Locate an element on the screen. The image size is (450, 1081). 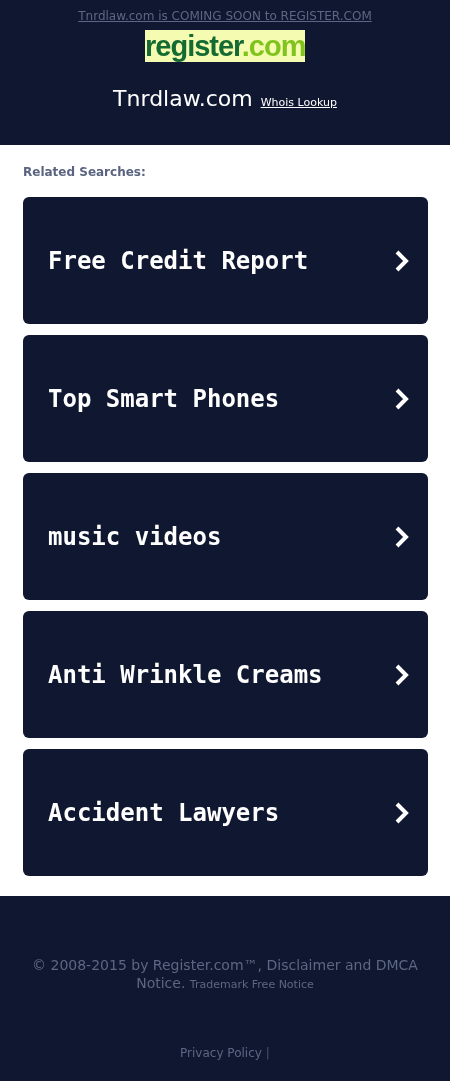
logo: register.com is located at coordinates (225, 46).